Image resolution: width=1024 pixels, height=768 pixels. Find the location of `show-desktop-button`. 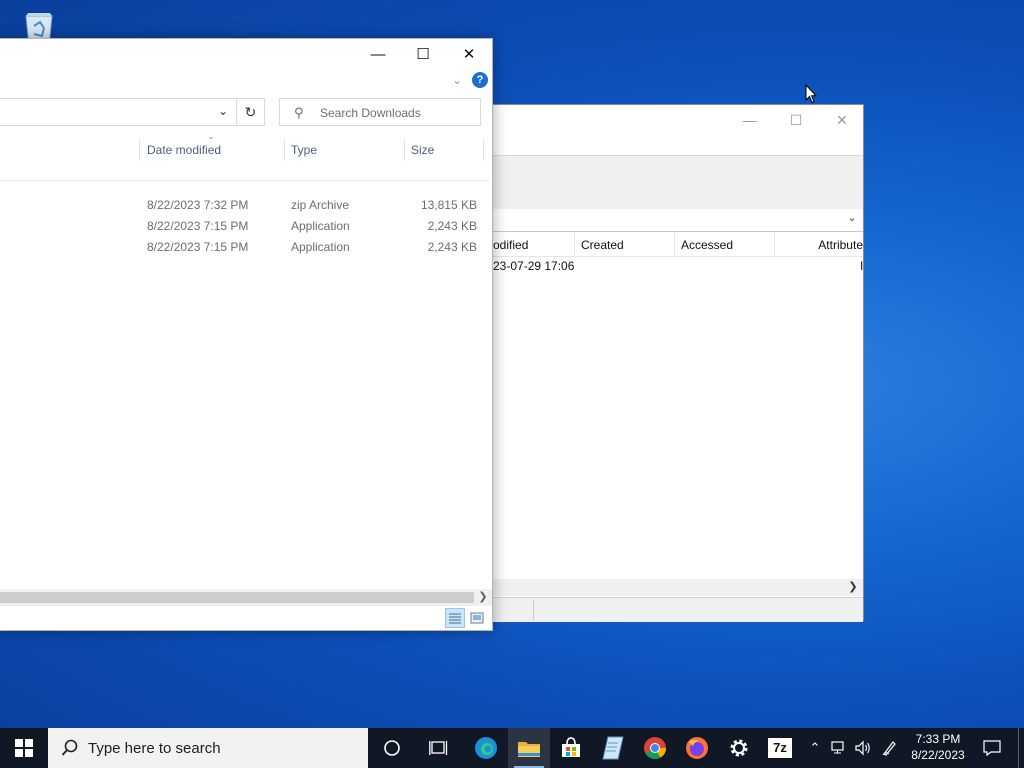

show-desktop-button is located at coordinates (1018, 748).